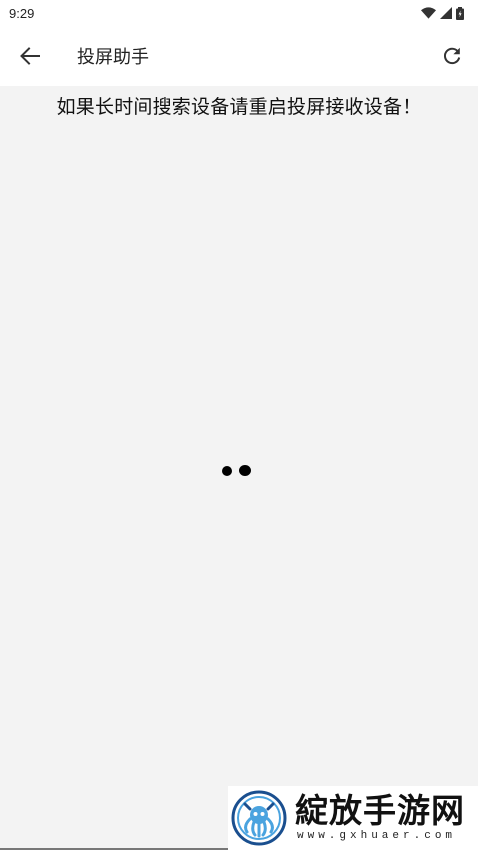 The image size is (478, 850). I want to click on status-bar: 9:29, so click(239, 13).